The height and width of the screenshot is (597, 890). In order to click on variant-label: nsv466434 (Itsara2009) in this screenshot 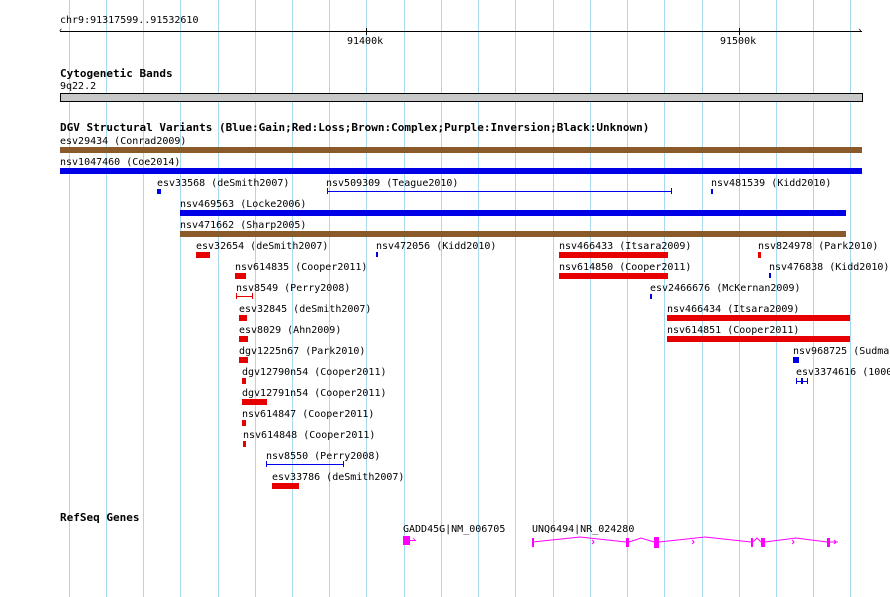, I will do `click(733, 309)`.